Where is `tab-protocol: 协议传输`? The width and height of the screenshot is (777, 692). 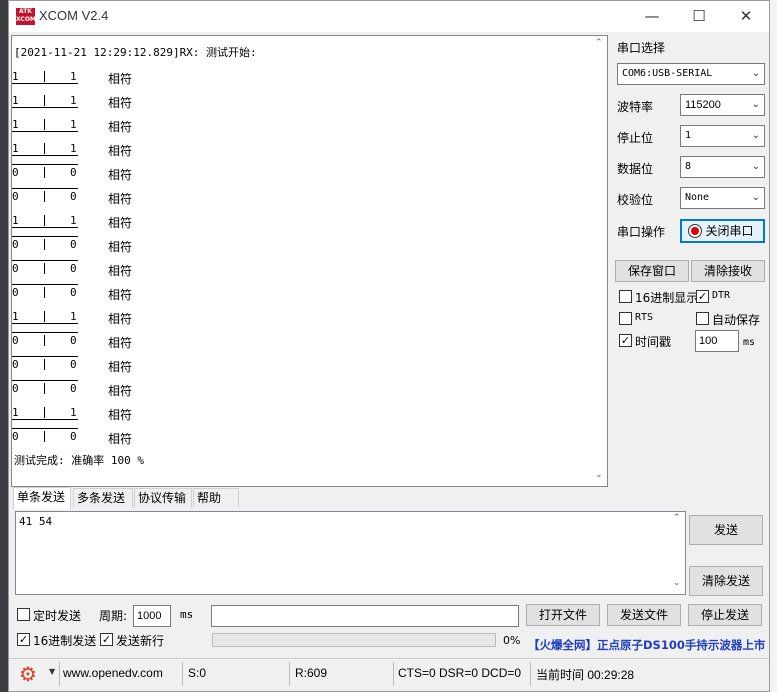 tab-protocol: 协议传输 is located at coordinates (163, 498).